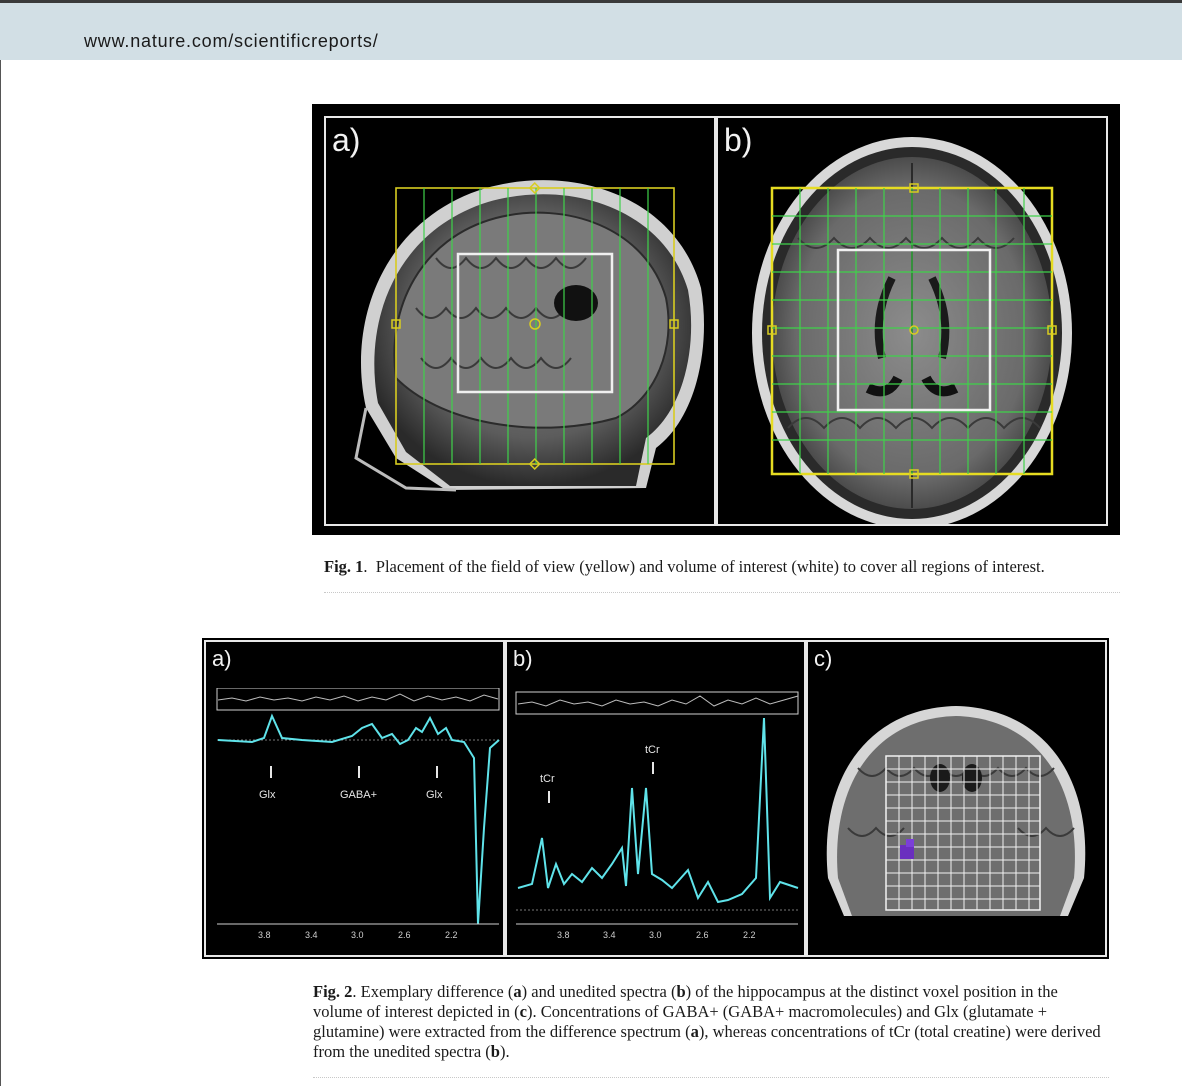 This screenshot has height=1086, width=1182. What do you see at coordinates (523, 1011) in the screenshot?
I see `caption-panel-ref: c` at bounding box center [523, 1011].